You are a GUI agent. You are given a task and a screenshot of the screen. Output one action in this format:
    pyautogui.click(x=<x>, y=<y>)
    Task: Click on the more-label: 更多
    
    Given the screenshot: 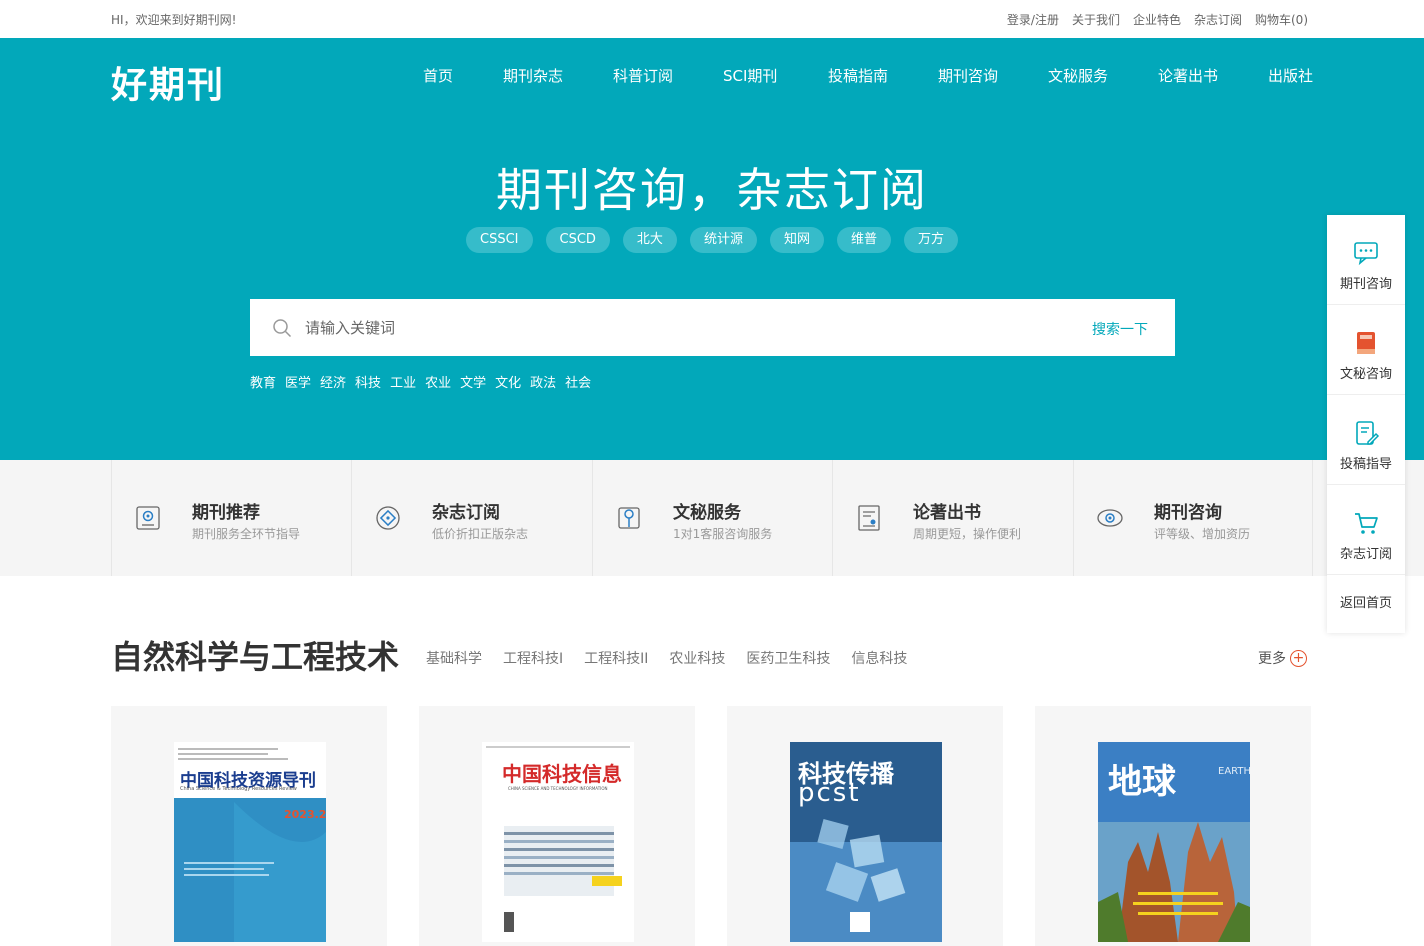 What is the action you would take?
    pyautogui.click(x=1272, y=659)
    